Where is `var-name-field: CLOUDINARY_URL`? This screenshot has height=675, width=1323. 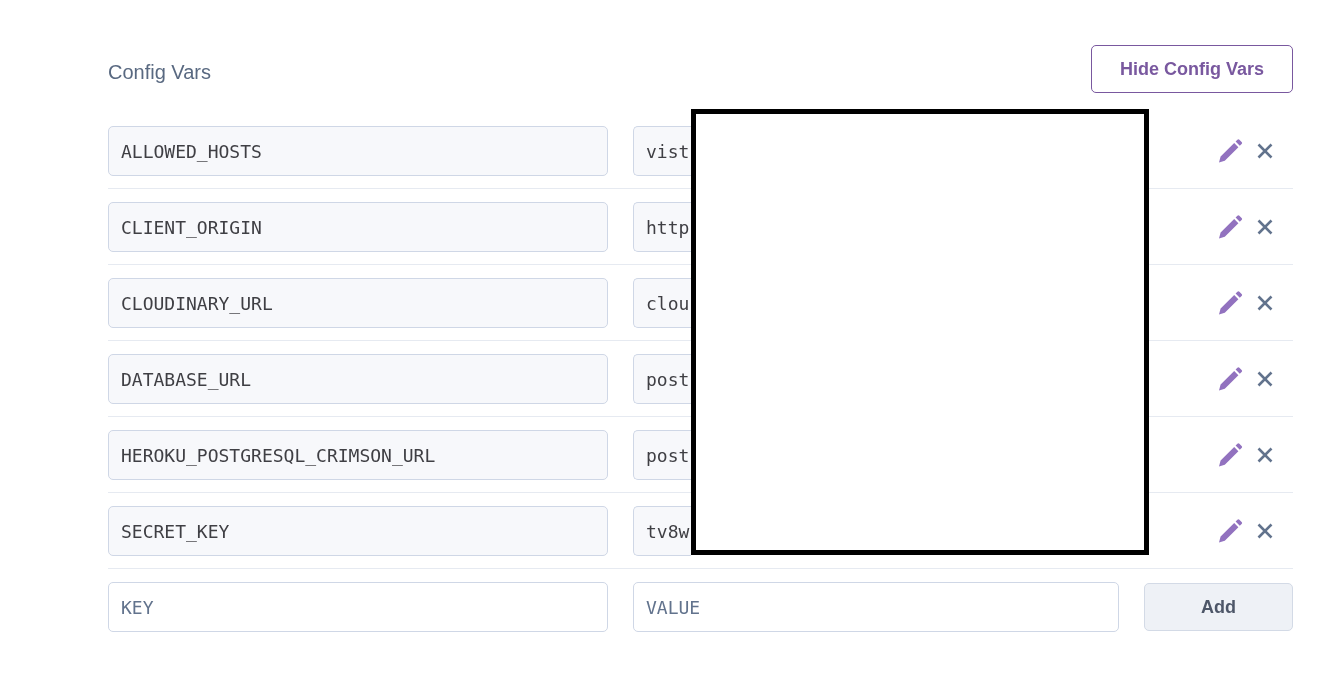 var-name-field: CLOUDINARY_URL is located at coordinates (358, 303).